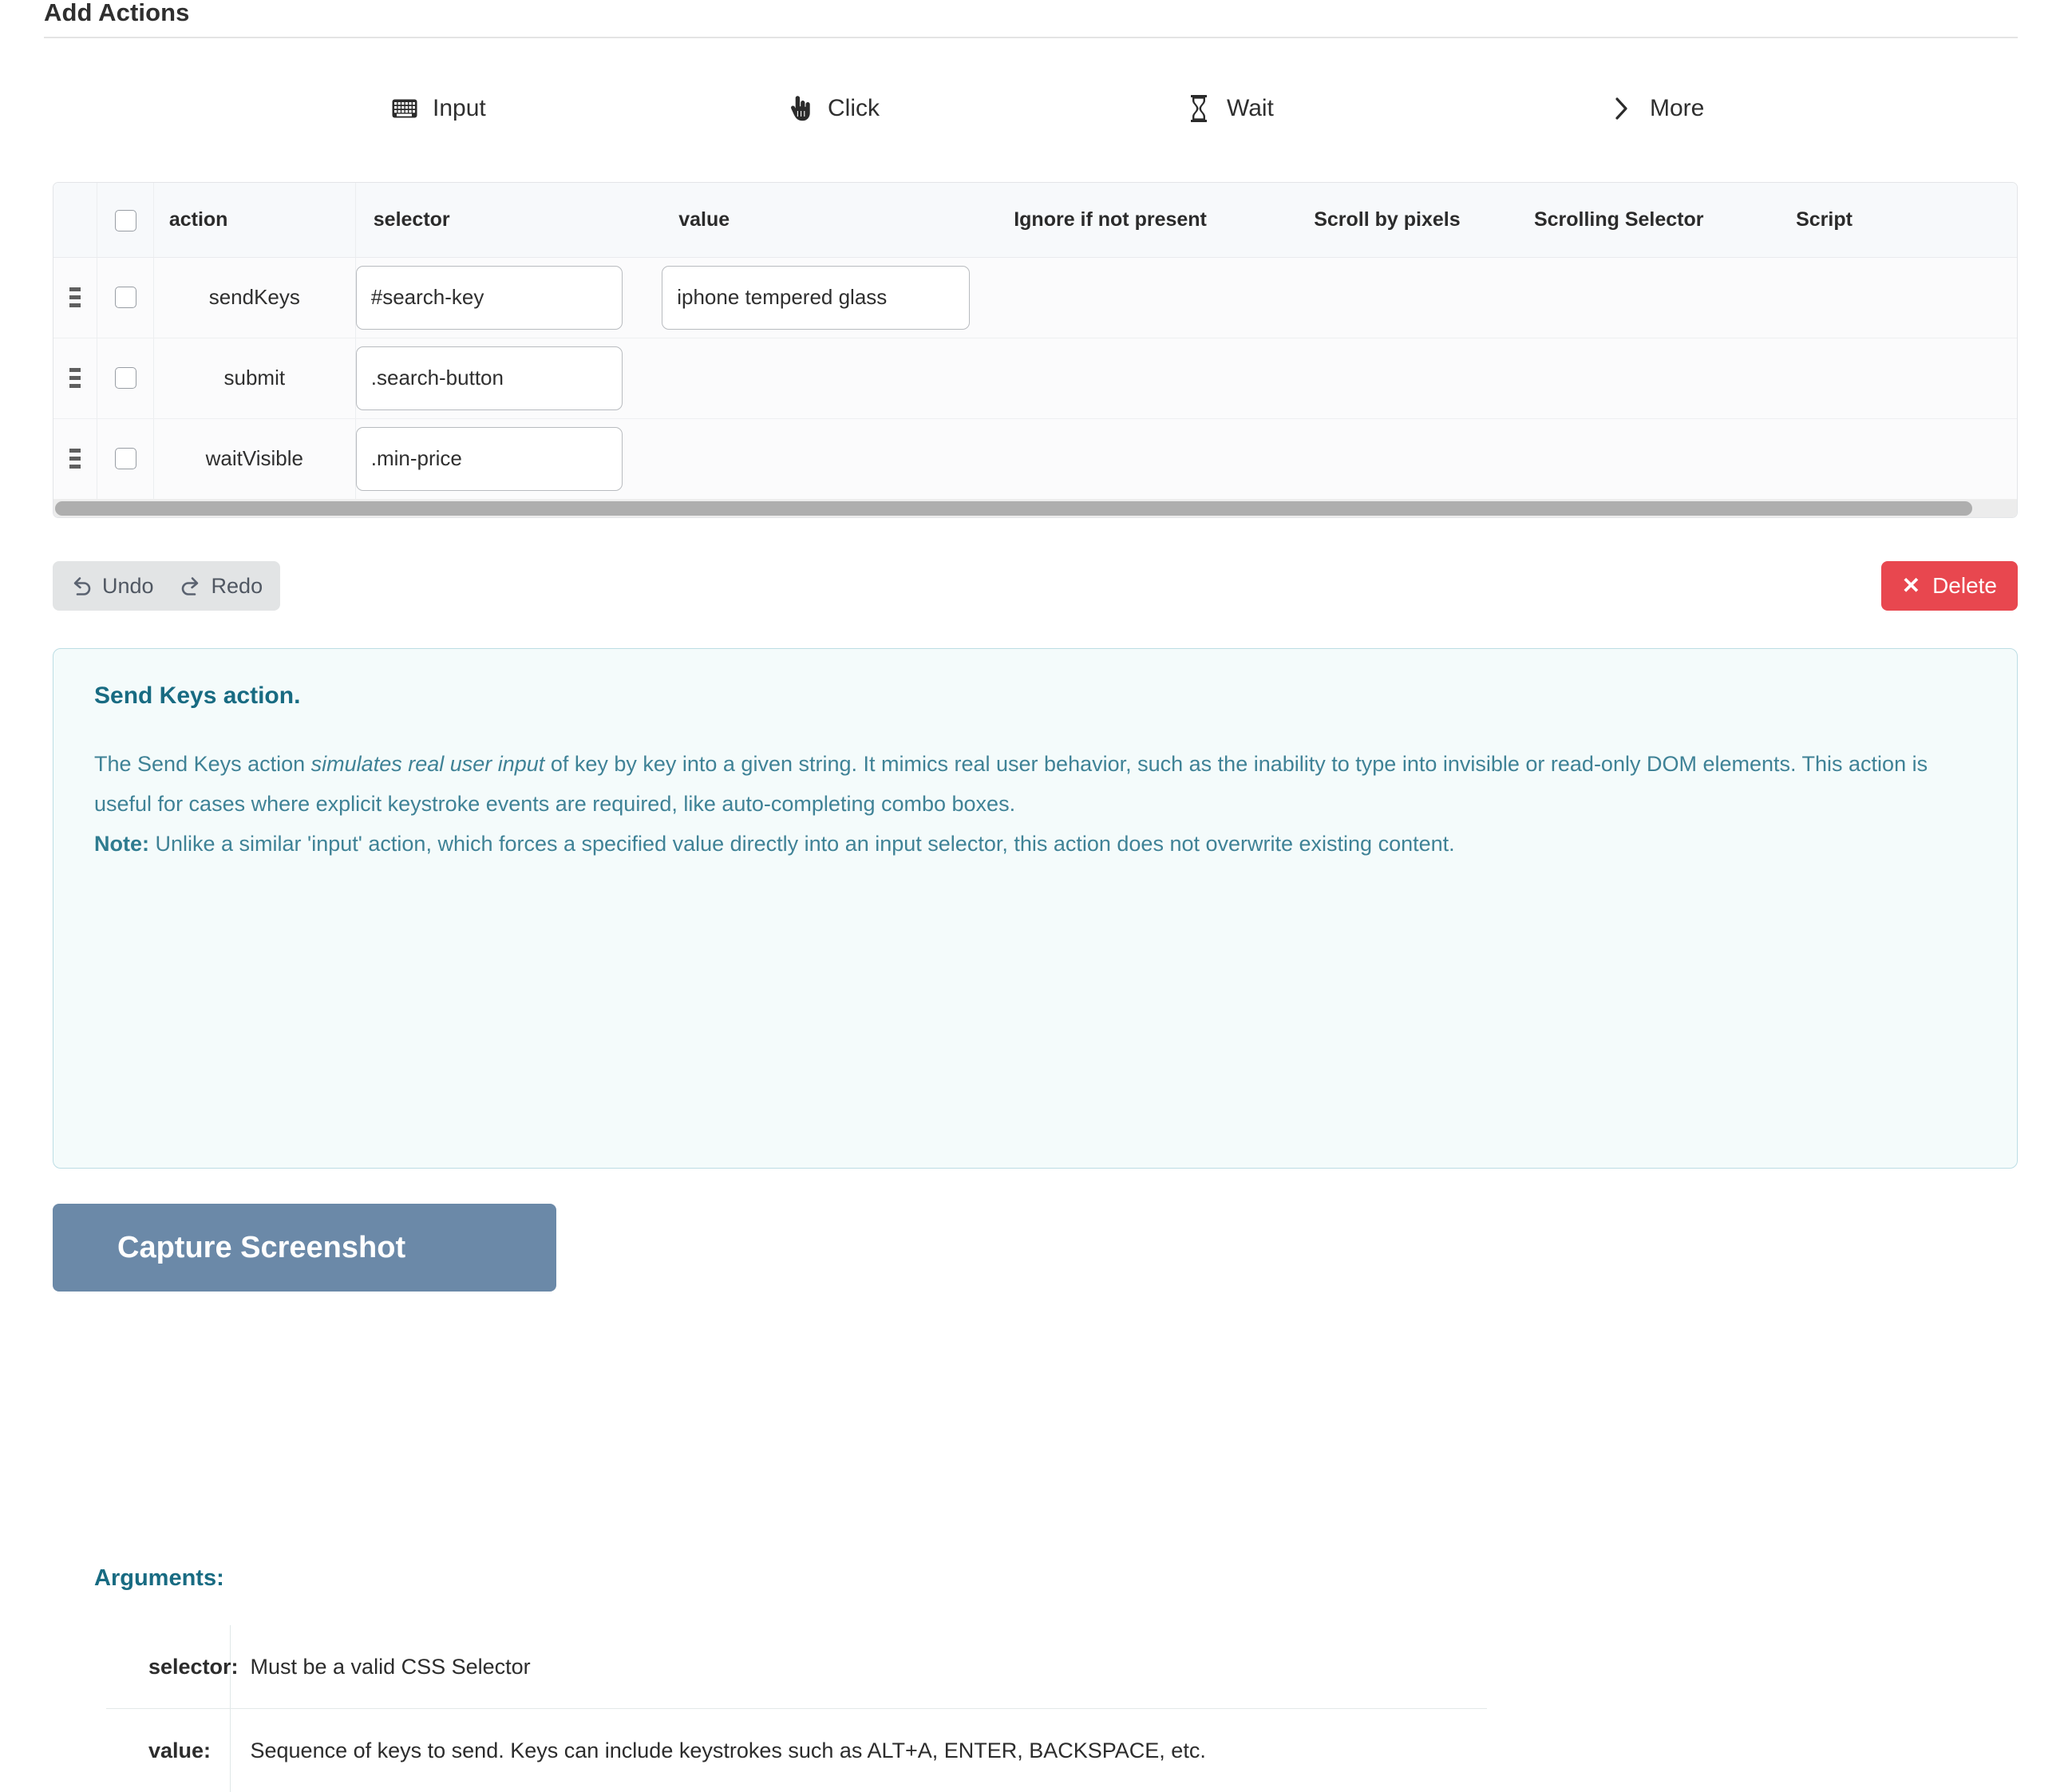 The image size is (2072, 1792). Describe the element at coordinates (75, 220) in the screenshot. I see `th-drag-handle` at that location.